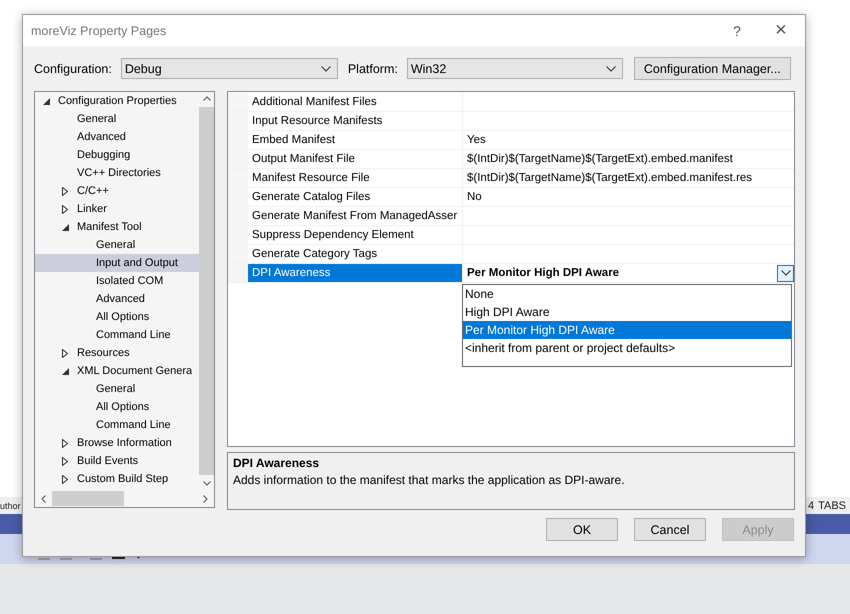  Describe the element at coordinates (832, 506) in the screenshot. I see `status-text: TABS` at that location.